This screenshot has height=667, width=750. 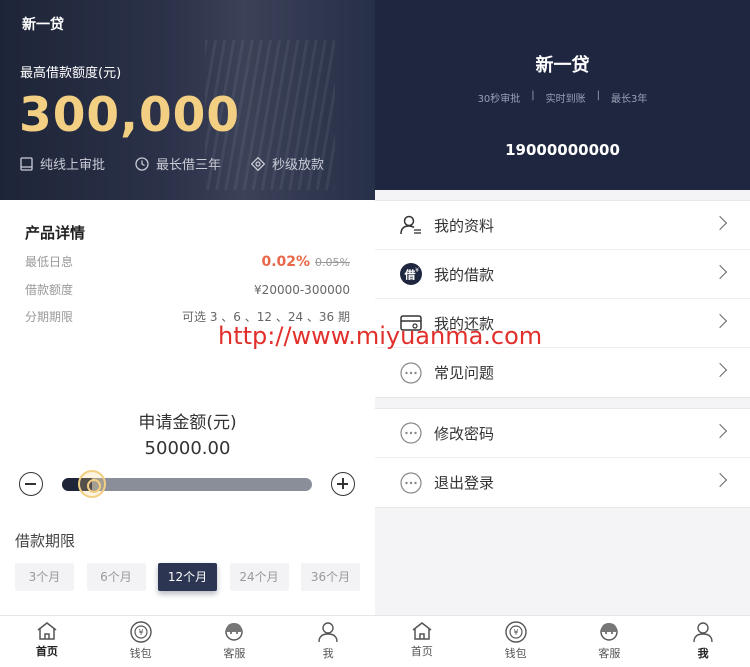 I want to click on term-option-6: 6个月, so click(x=116, y=577).